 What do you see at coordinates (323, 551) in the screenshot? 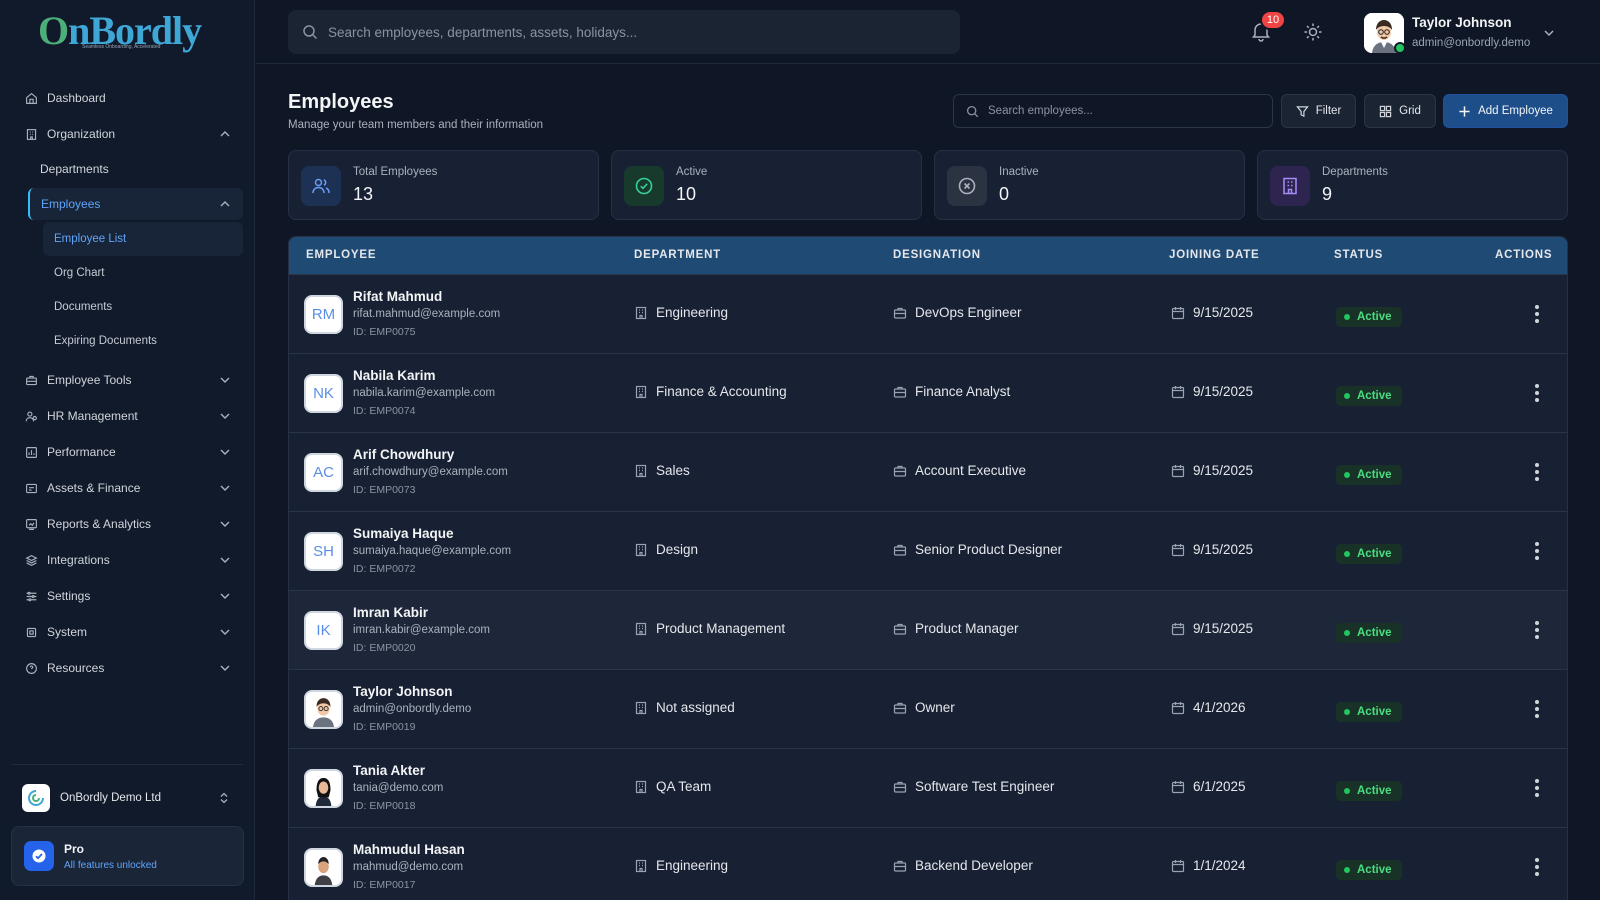
I see `employee-initials: SH` at bounding box center [323, 551].